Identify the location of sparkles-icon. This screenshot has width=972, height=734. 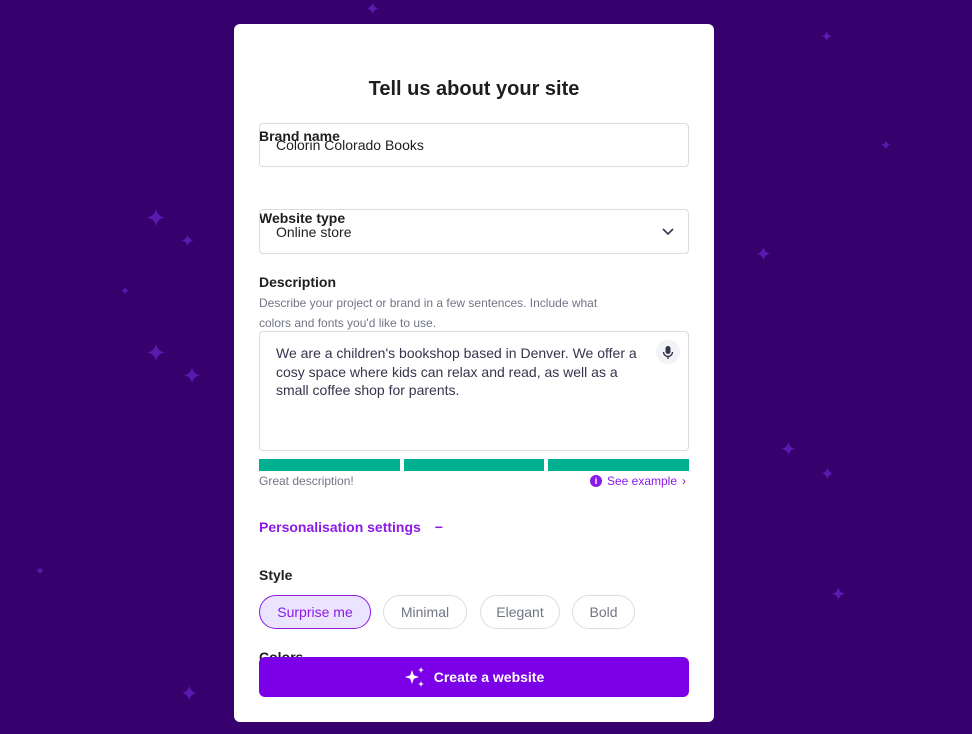
(414, 677).